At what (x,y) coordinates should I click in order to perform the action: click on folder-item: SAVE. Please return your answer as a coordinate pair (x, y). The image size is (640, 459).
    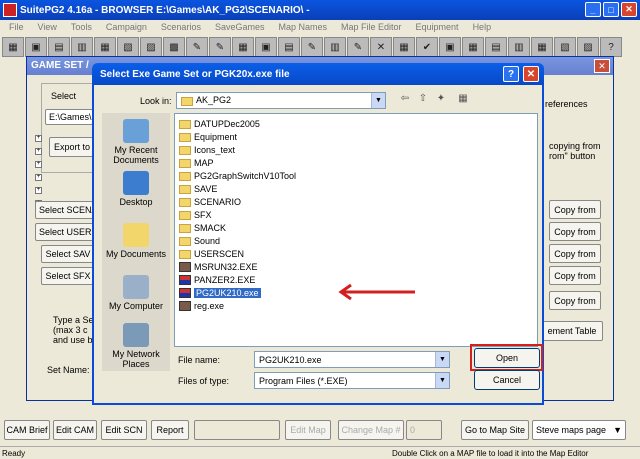
    Looking at the image, I should click on (198, 189).